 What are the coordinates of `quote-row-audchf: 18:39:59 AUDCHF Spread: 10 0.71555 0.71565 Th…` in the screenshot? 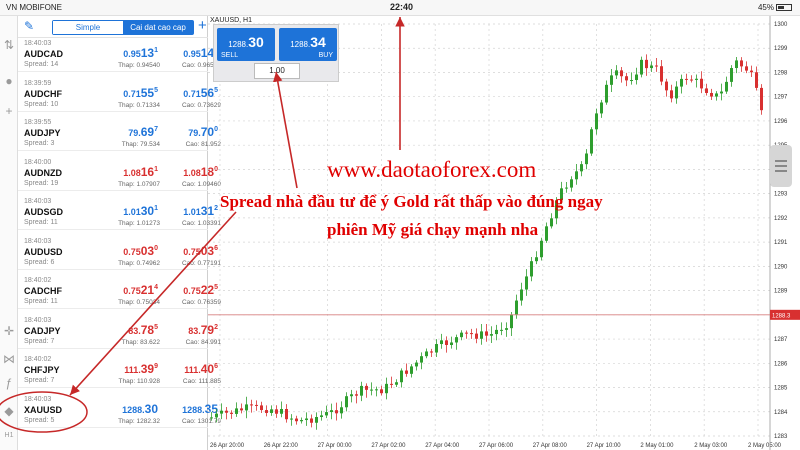 It's located at (119, 95).